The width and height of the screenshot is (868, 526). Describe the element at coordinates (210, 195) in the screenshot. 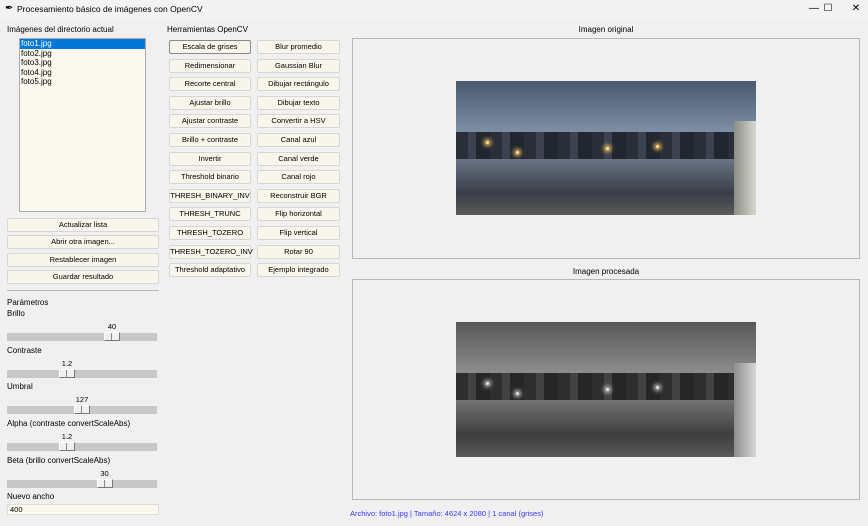

I see `tool-button: THRESH_BINARY_INV` at that location.